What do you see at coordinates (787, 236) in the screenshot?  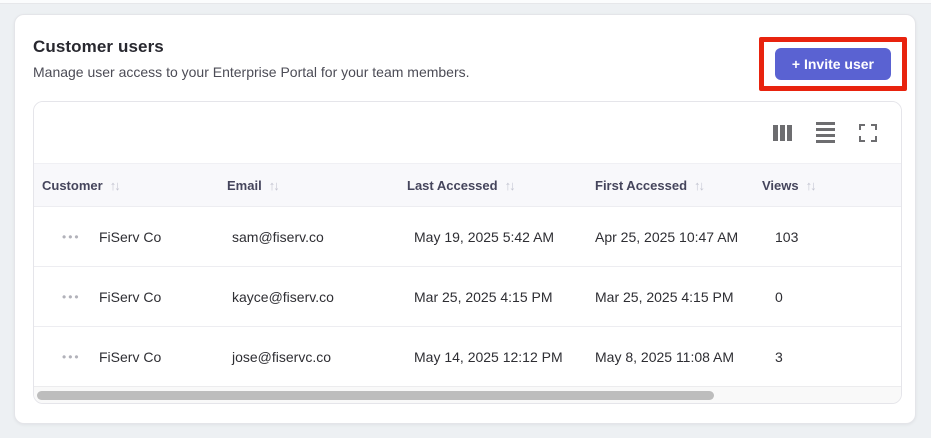 I see `cell-views: 103` at bounding box center [787, 236].